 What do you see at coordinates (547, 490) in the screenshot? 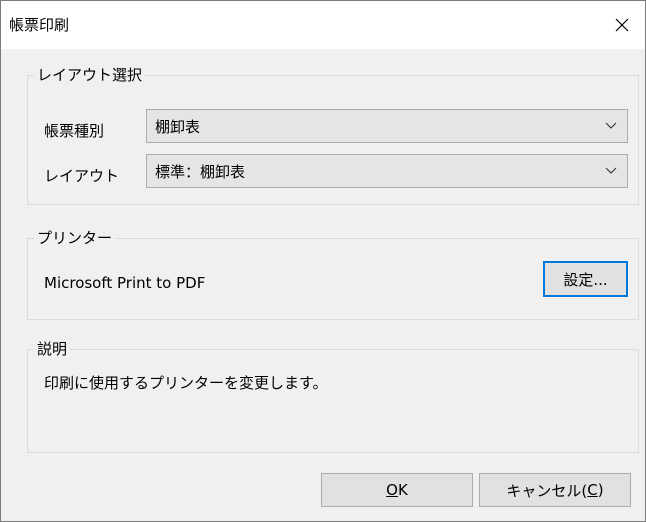
I see `cancel-label-prefix: キャンセル(` at bounding box center [547, 490].